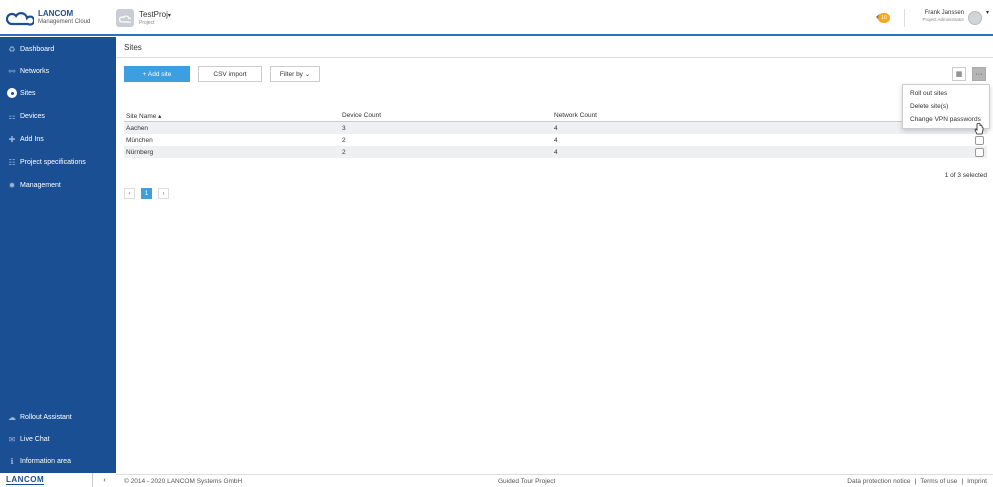 Image resolution: width=993 pixels, height=487 pixels. Describe the element at coordinates (938, 481) in the screenshot. I see `terms-link: Terms of use` at that location.